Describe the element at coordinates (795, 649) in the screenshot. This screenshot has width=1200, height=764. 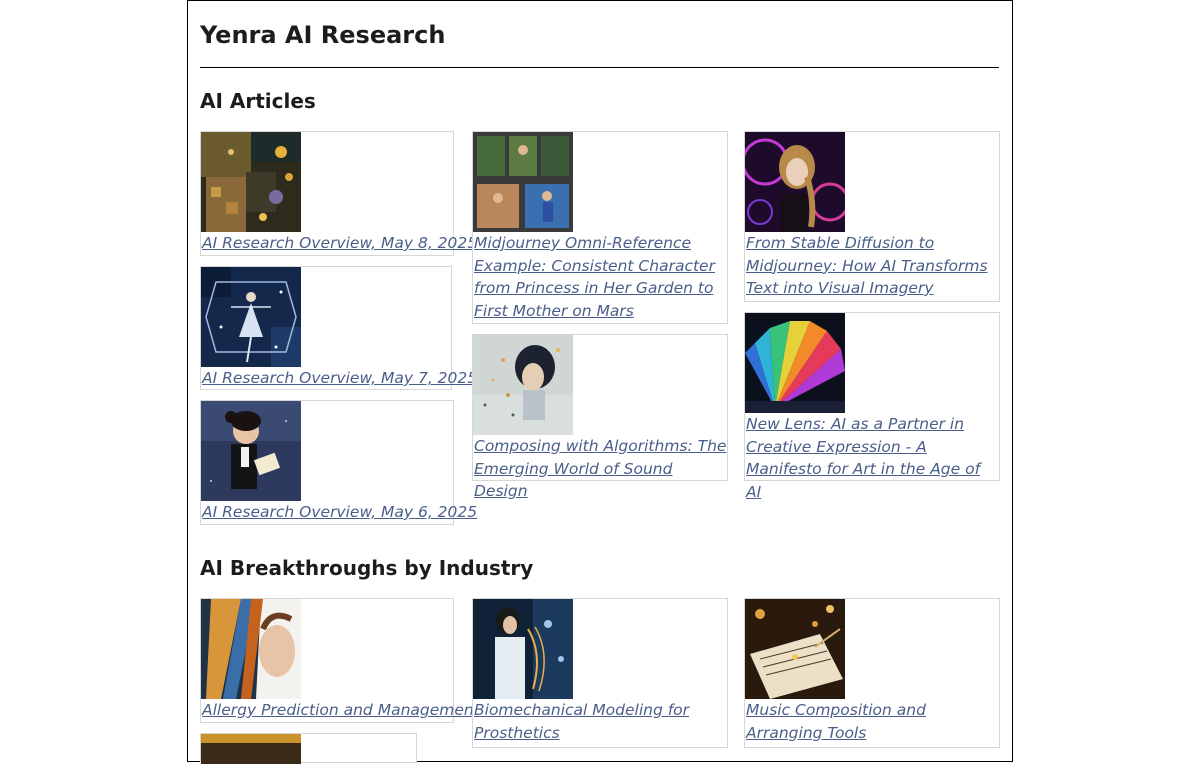
I see `sheet-music-thumbnail` at that location.